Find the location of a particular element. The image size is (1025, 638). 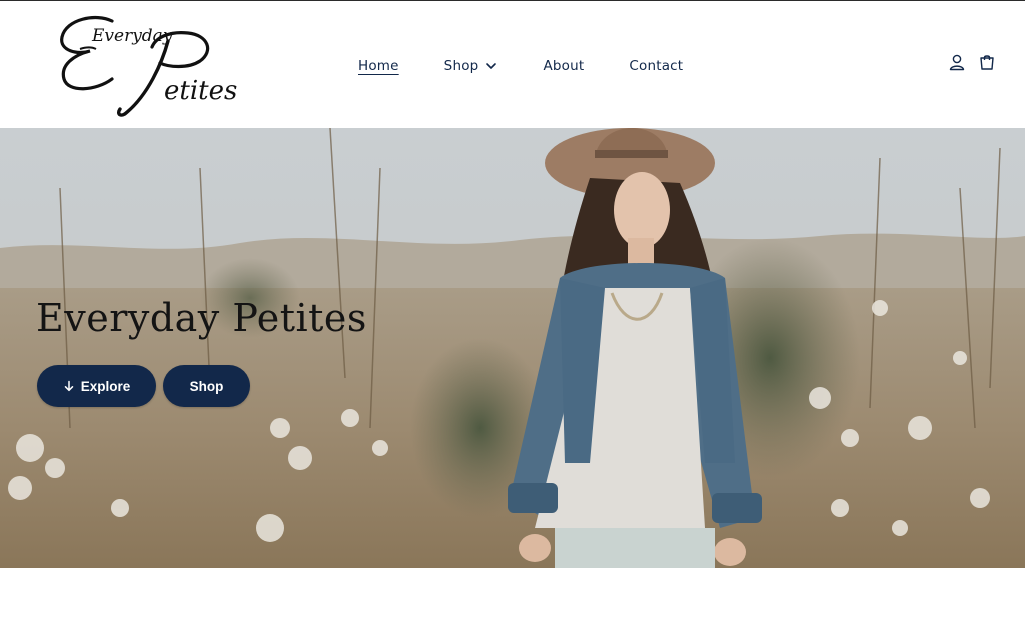

account-icon is located at coordinates (957, 62).